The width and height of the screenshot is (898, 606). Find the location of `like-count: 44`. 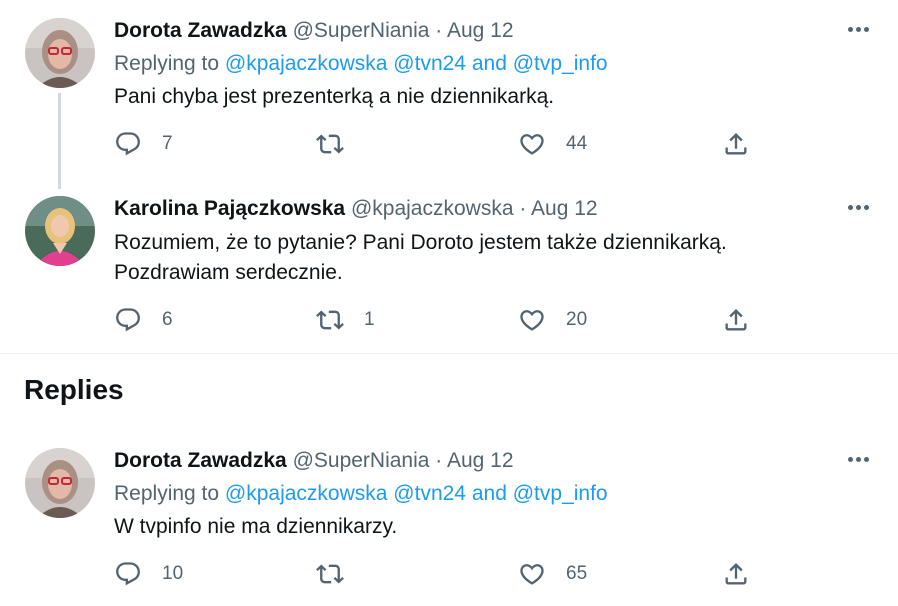

like-count: 44 is located at coordinates (577, 143).